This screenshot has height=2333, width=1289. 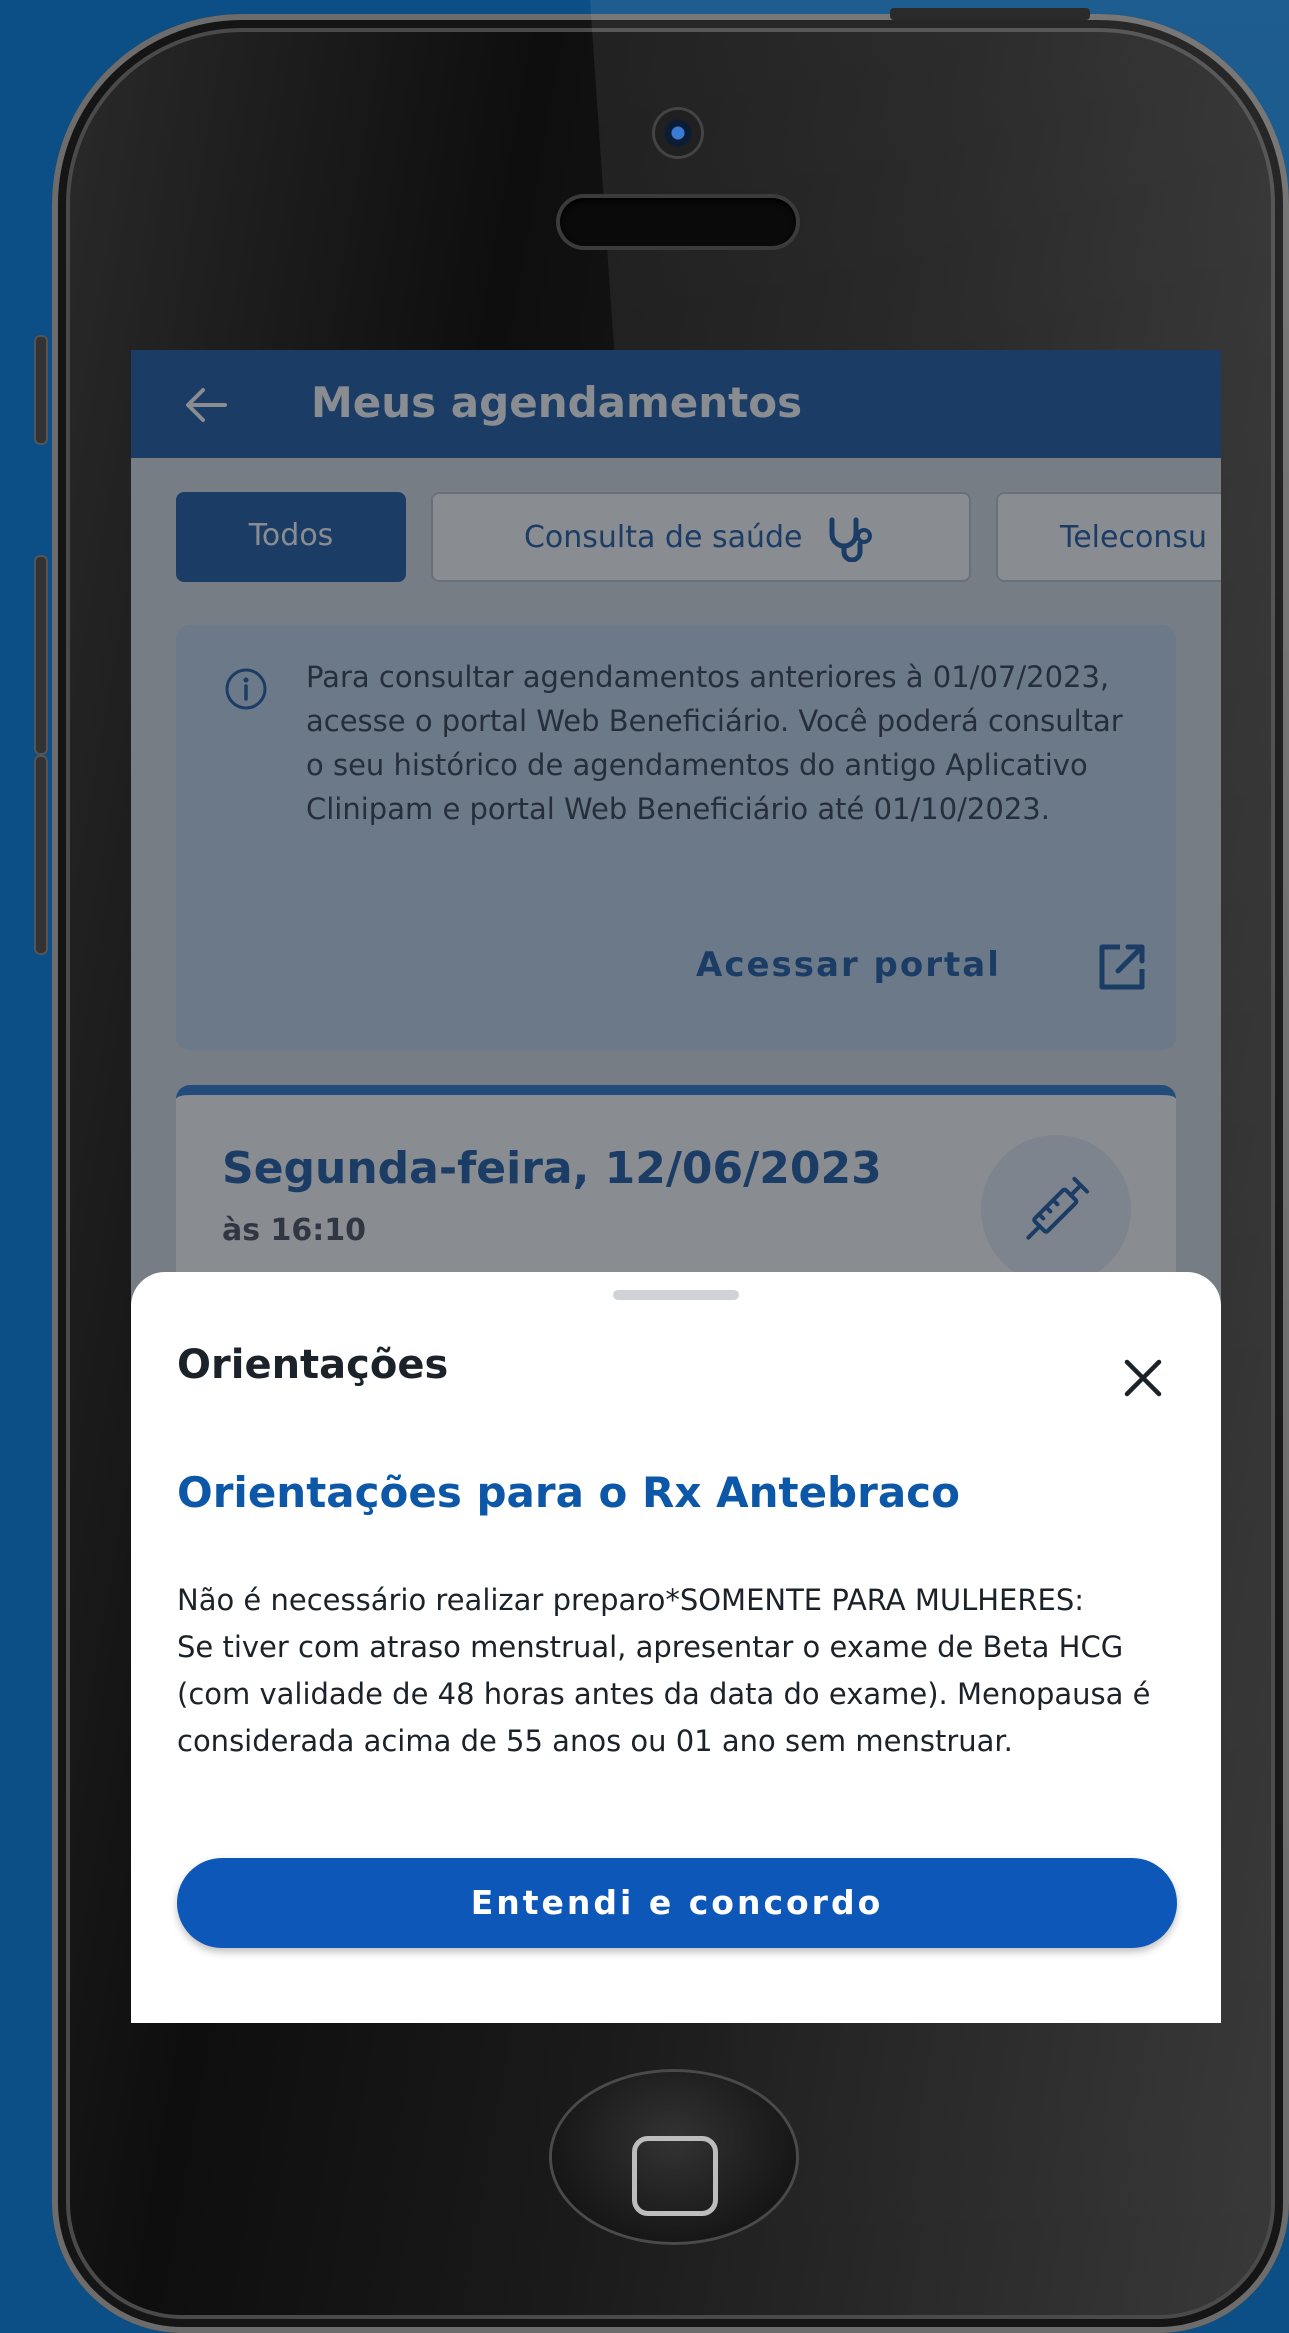 What do you see at coordinates (848, 965) in the screenshot?
I see `access-portal-link: Acessar portal` at bounding box center [848, 965].